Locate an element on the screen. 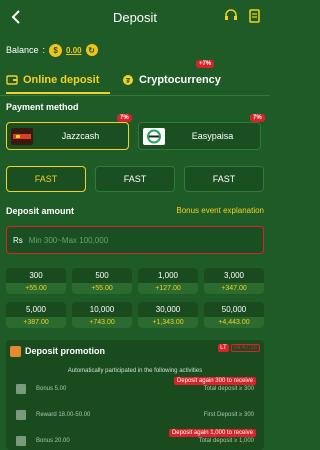  amount-option: 50,000 +4,443.00 is located at coordinates (234, 315).